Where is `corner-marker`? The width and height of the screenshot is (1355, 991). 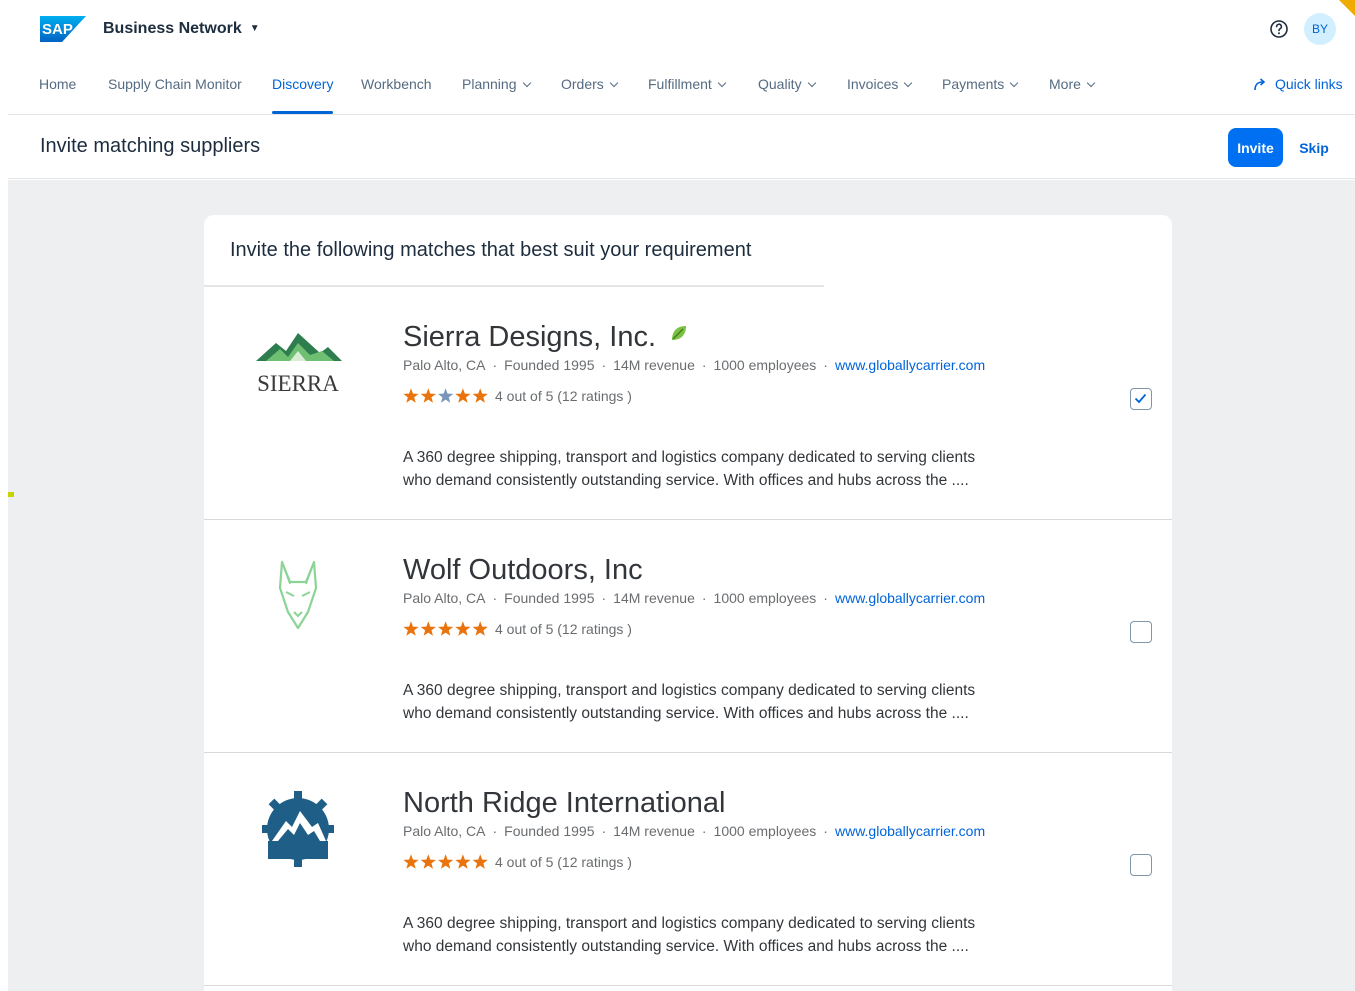
corner-marker is located at coordinates (1347, 8).